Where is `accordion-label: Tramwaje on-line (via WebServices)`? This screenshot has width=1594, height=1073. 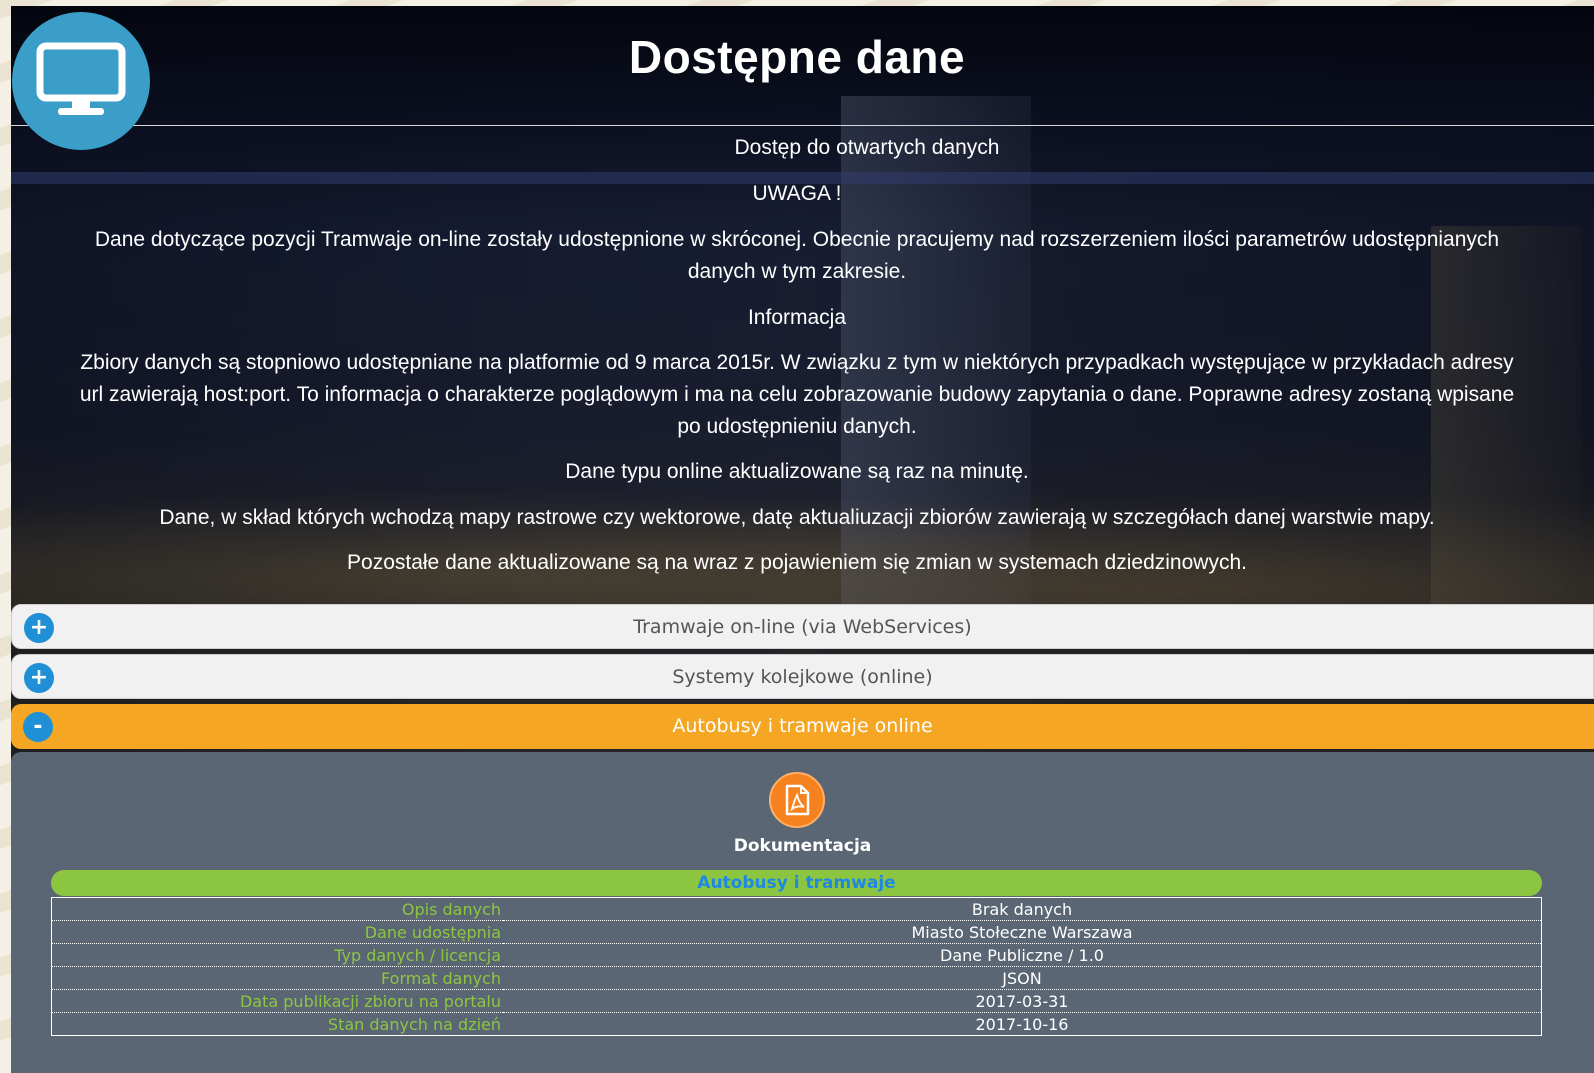
accordion-label: Tramwaje on-line (via WebServices) is located at coordinates (802, 627).